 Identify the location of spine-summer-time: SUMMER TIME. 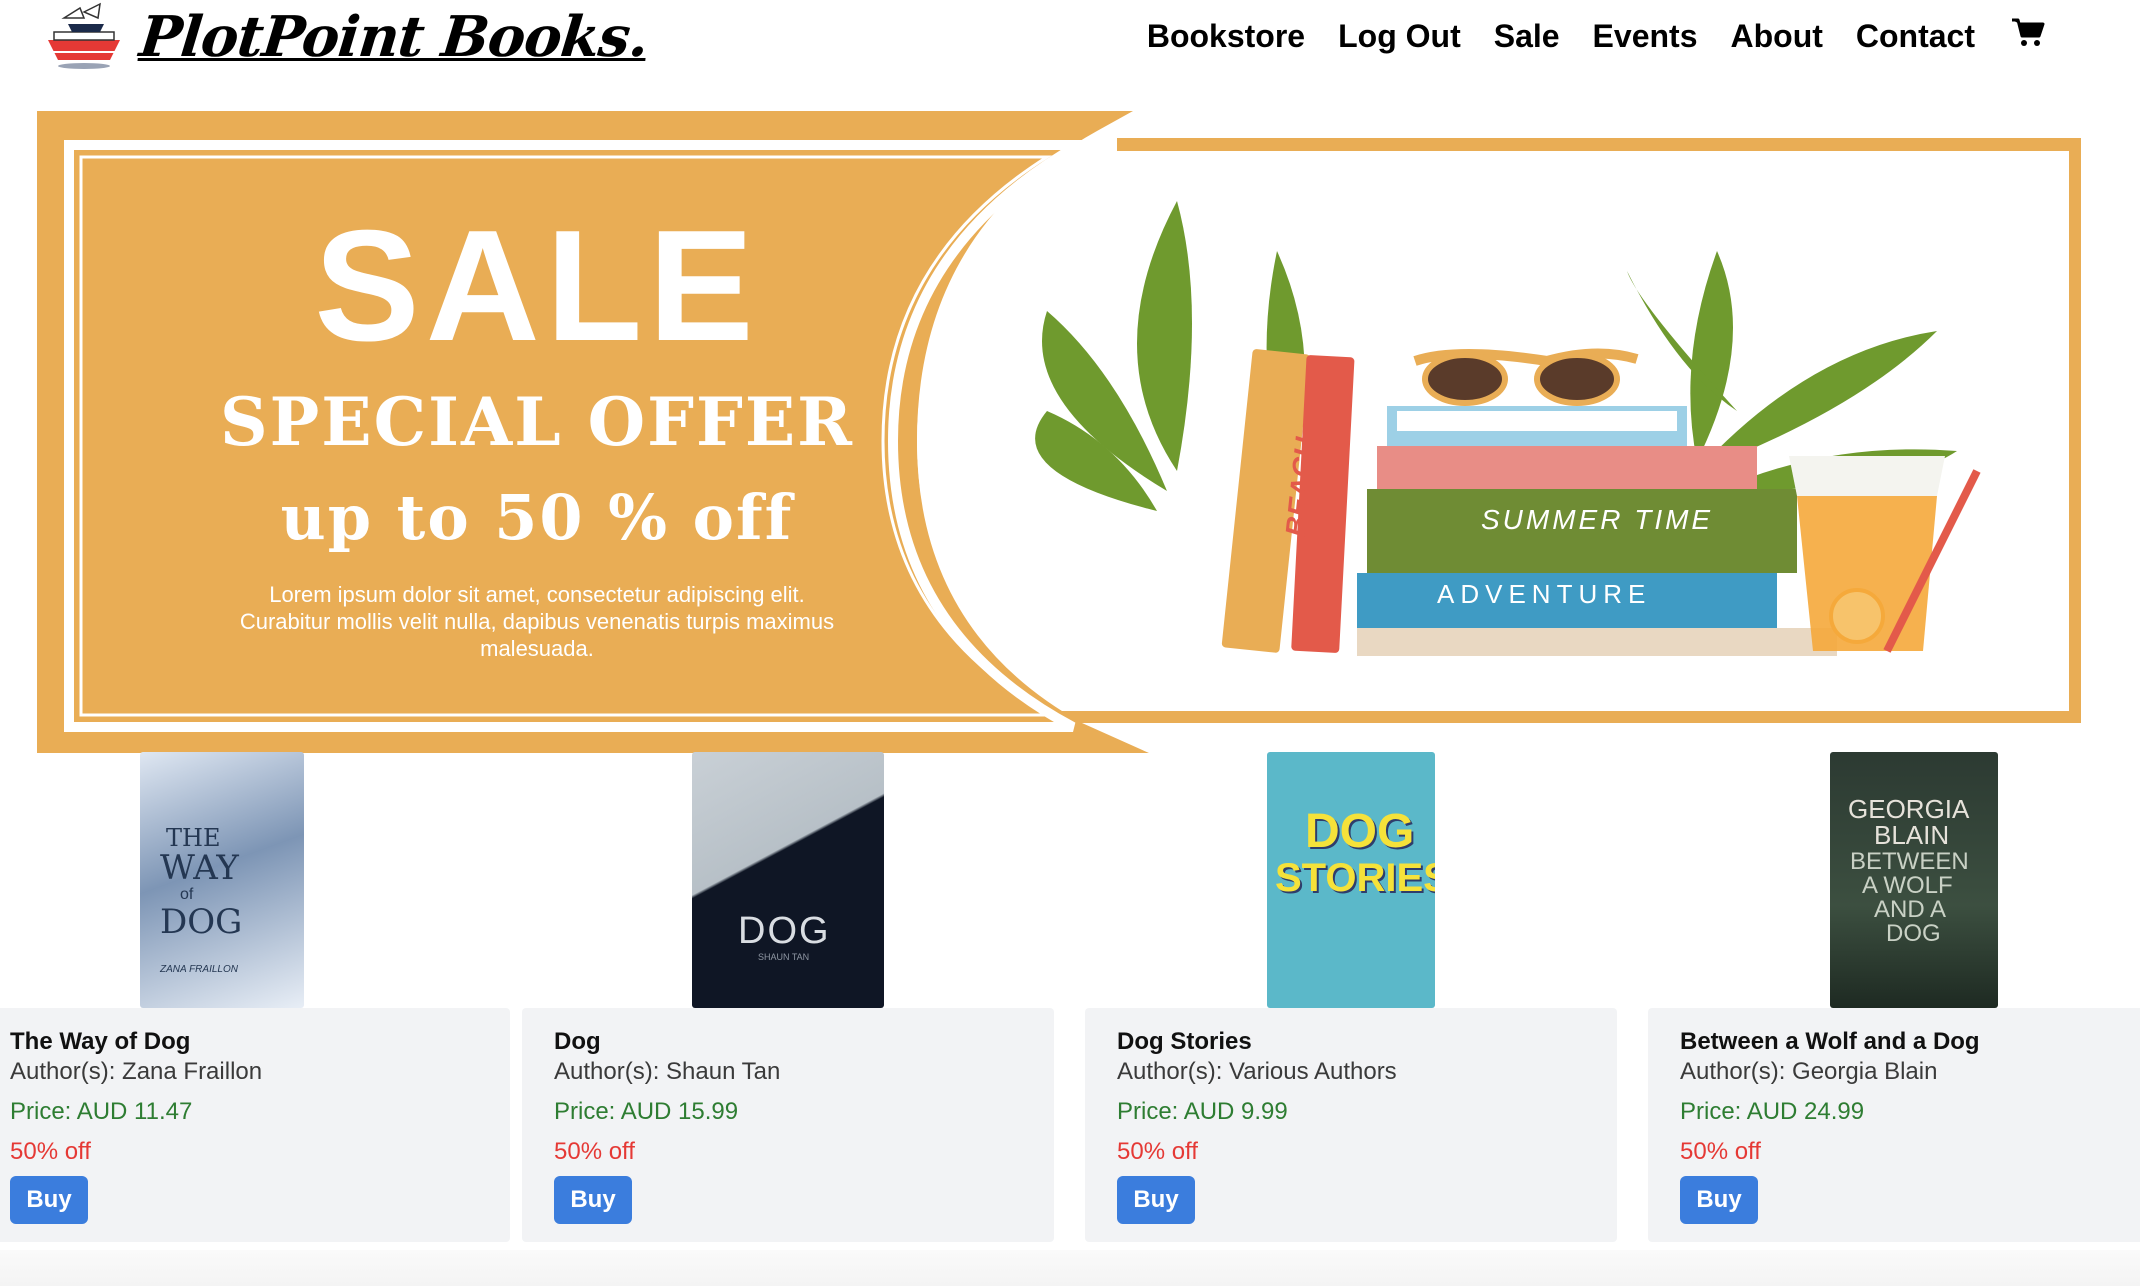
(1597, 519).